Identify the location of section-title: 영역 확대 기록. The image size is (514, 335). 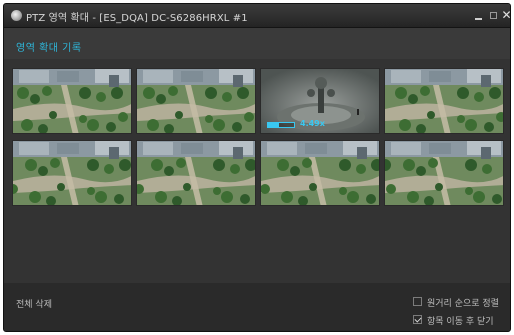
(49, 48).